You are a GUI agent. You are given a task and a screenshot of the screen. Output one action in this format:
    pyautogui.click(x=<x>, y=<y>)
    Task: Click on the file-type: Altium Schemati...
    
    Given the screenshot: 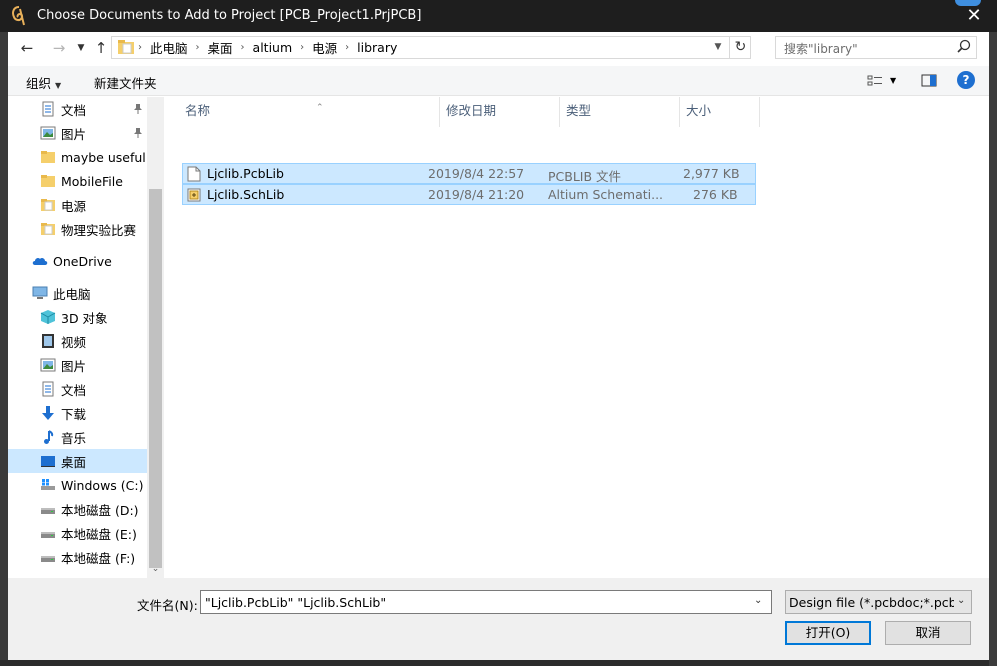 What is the action you would take?
    pyautogui.click(x=606, y=194)
    